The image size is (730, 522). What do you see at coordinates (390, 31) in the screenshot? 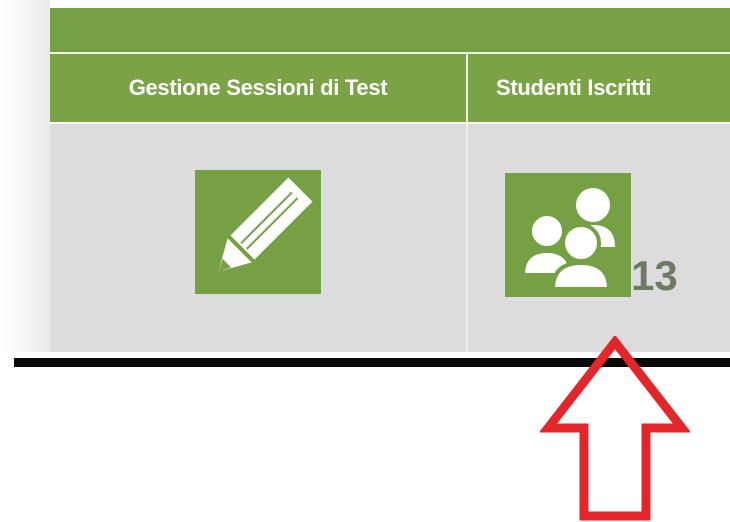
I see `table-top-bar` at bounding box center [390, 31].